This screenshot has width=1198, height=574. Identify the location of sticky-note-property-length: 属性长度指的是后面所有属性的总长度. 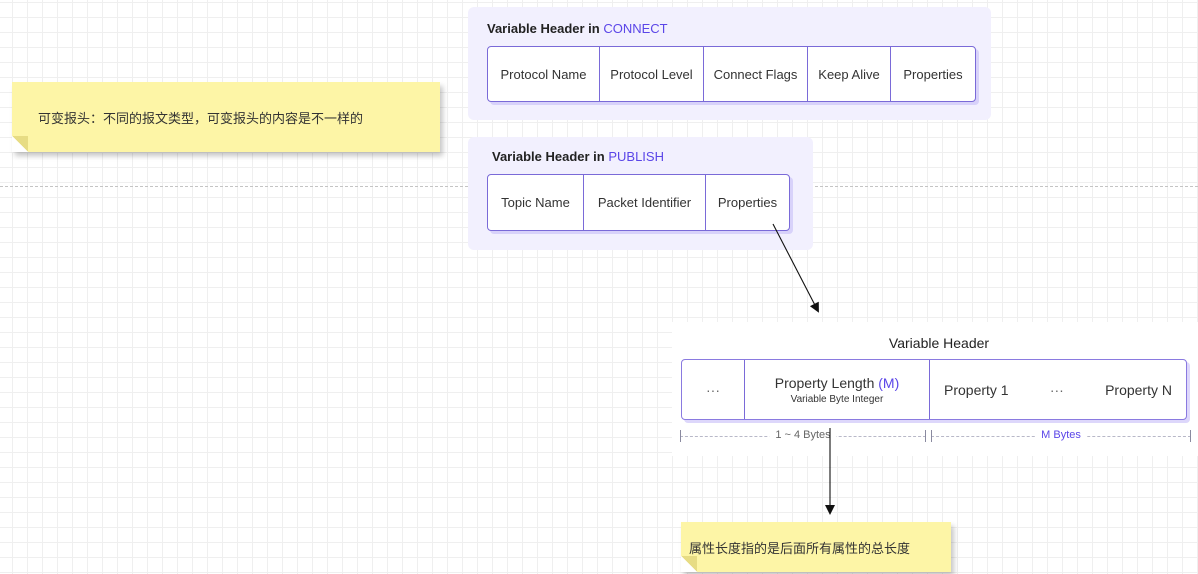
(816, 547).